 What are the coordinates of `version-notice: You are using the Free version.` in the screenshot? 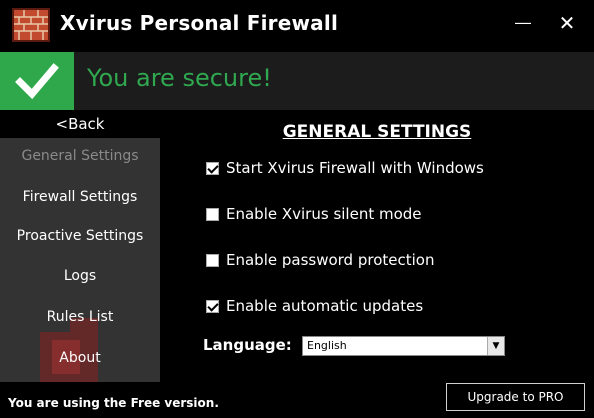 It's located at (113, 403).